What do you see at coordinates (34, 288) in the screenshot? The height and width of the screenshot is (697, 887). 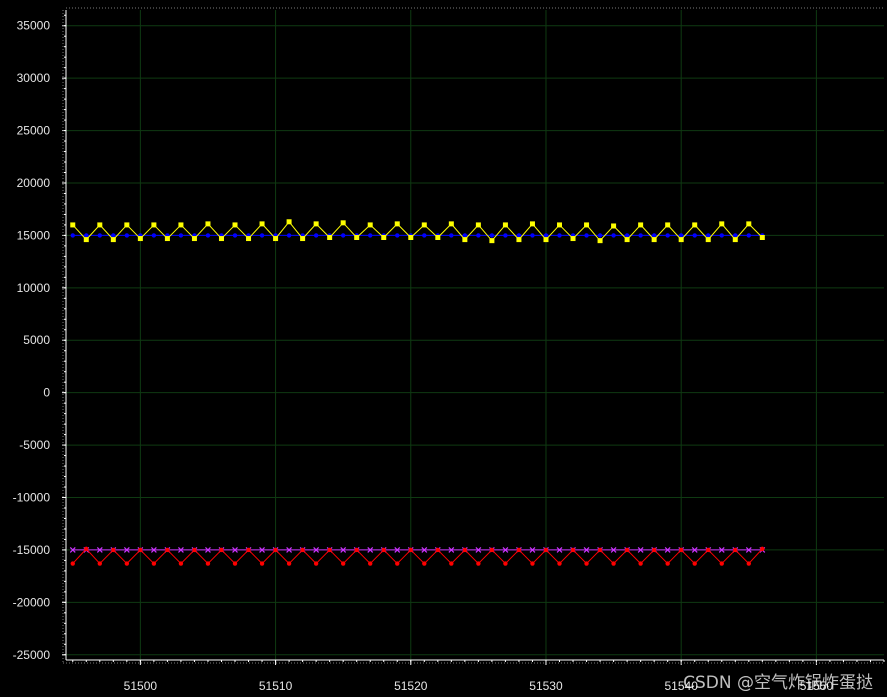 I see `y-tick-label: 10000` at bounding box center [34, 288].